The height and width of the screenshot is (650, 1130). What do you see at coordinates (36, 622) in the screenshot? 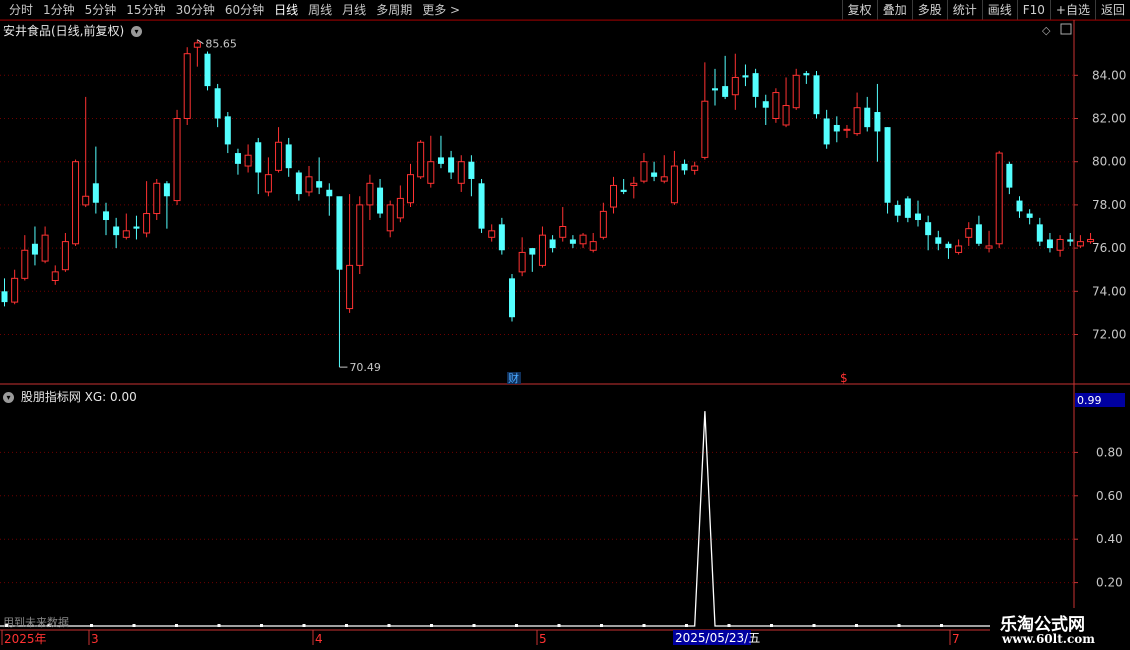
I see `future-data-note: 用到未来数据` at bounding box center [36, 622].